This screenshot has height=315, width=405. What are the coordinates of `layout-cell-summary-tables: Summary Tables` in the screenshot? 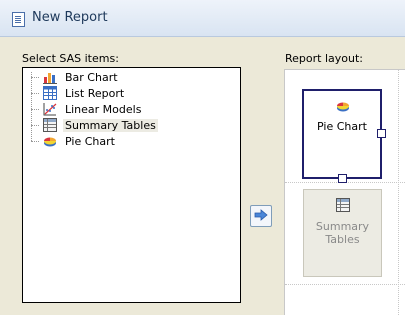 It's located at (342, 233).